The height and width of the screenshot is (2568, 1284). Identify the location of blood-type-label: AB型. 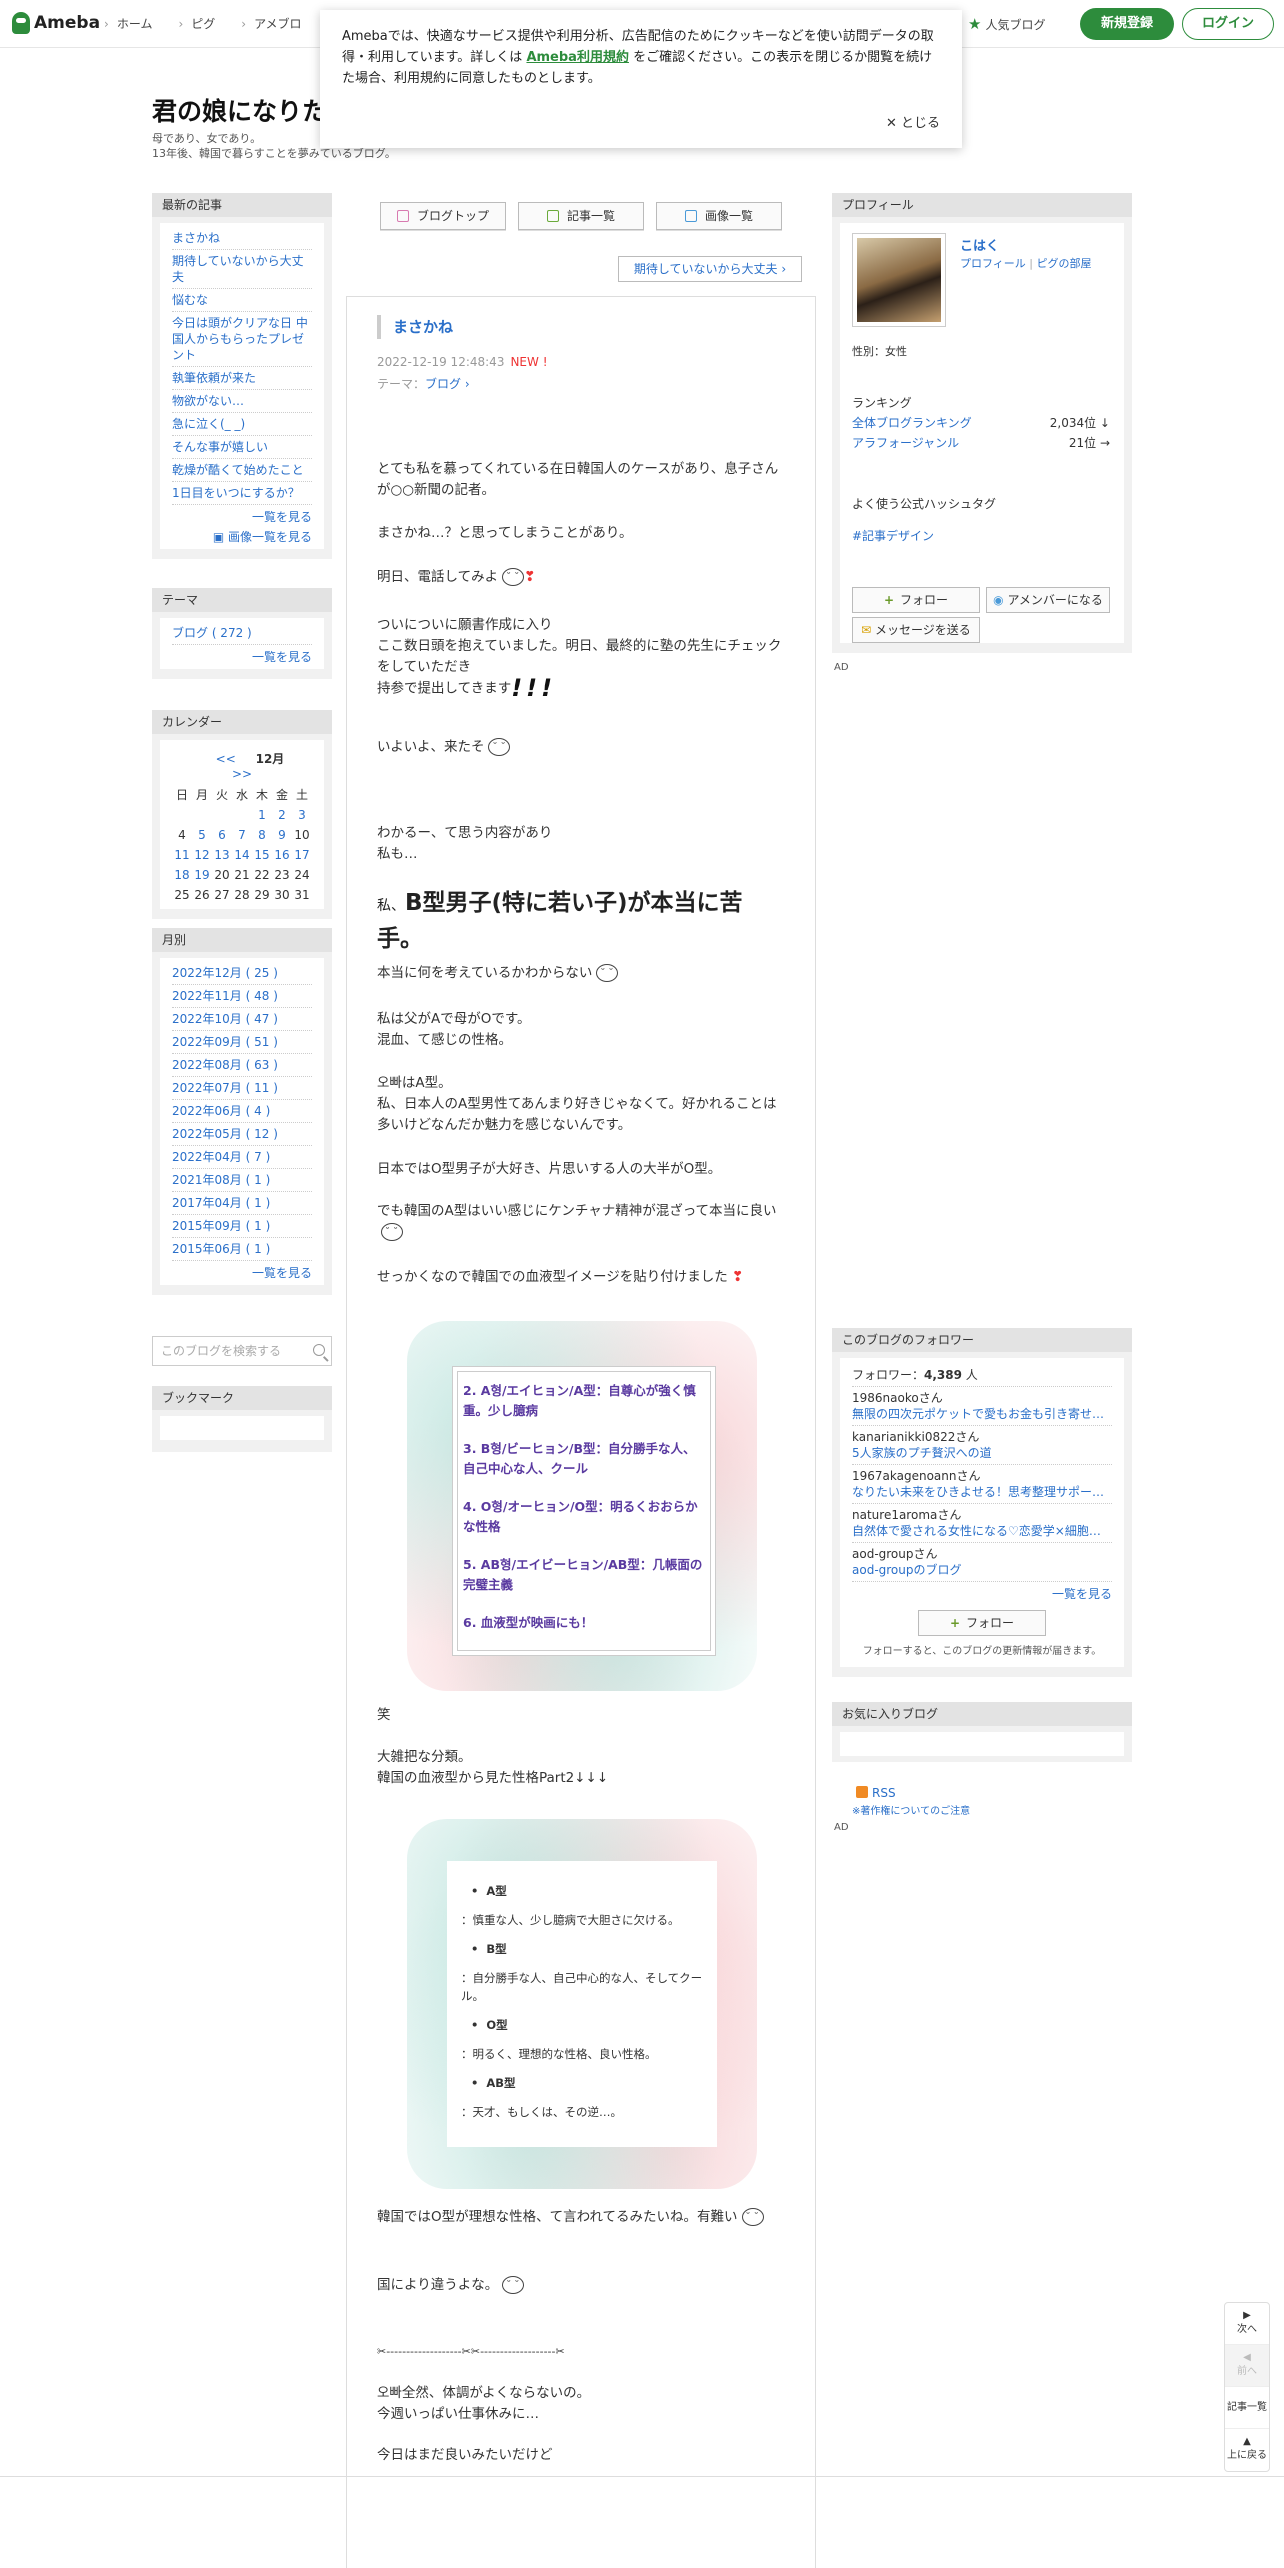
(587, 2083).